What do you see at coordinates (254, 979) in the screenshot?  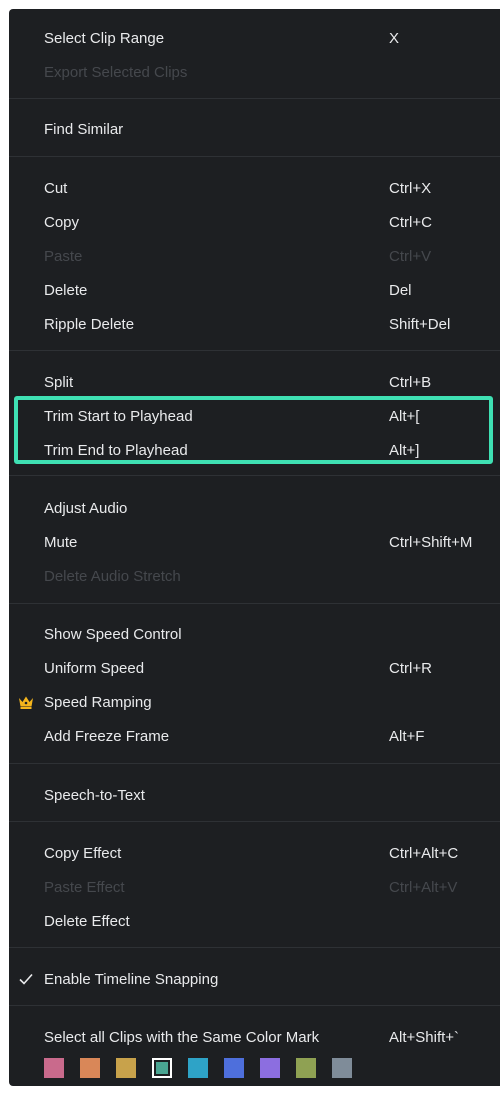 I see `menu-item-enable-timeline-snapping: Enable Timeline Snapping` at bounding box center [254, 979].